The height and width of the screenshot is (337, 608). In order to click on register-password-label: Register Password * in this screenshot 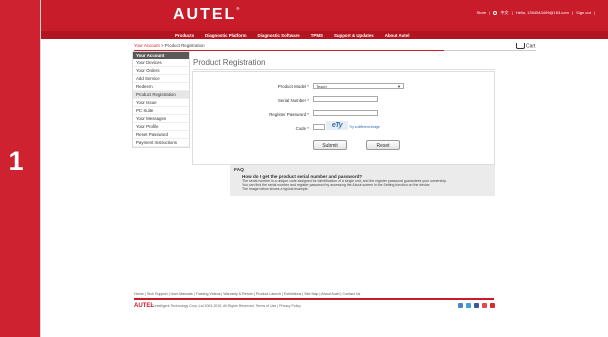, I will do `click(289, 114)`.